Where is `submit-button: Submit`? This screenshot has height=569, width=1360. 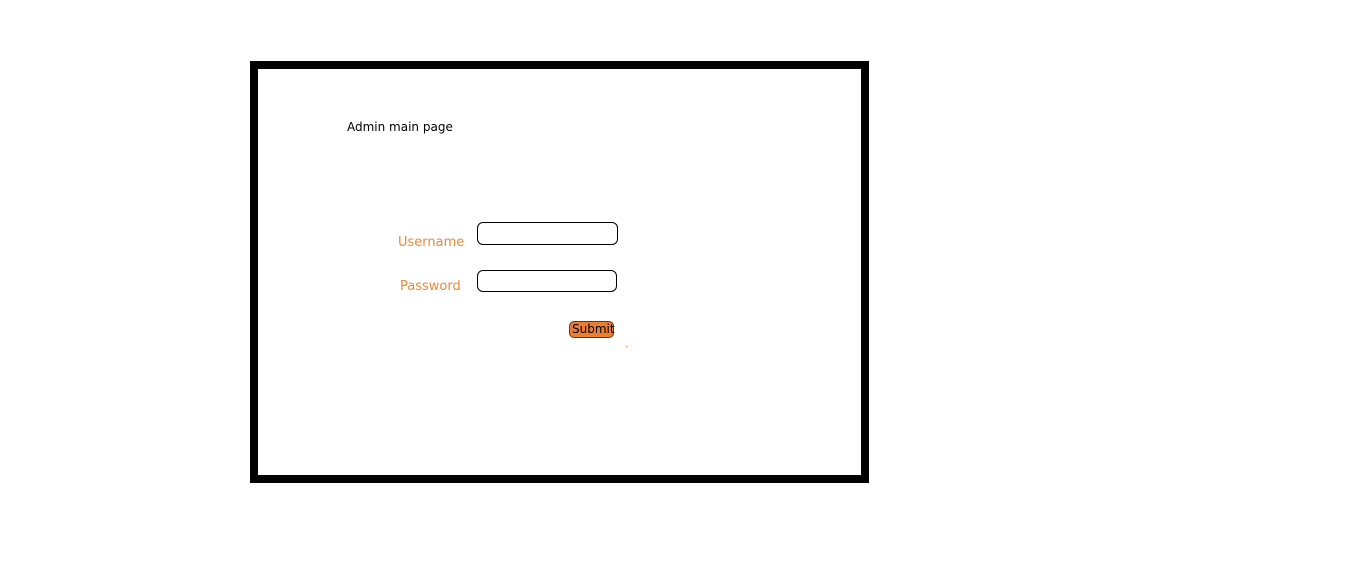 submit-button: Submit is located at coordinates (592, 329).